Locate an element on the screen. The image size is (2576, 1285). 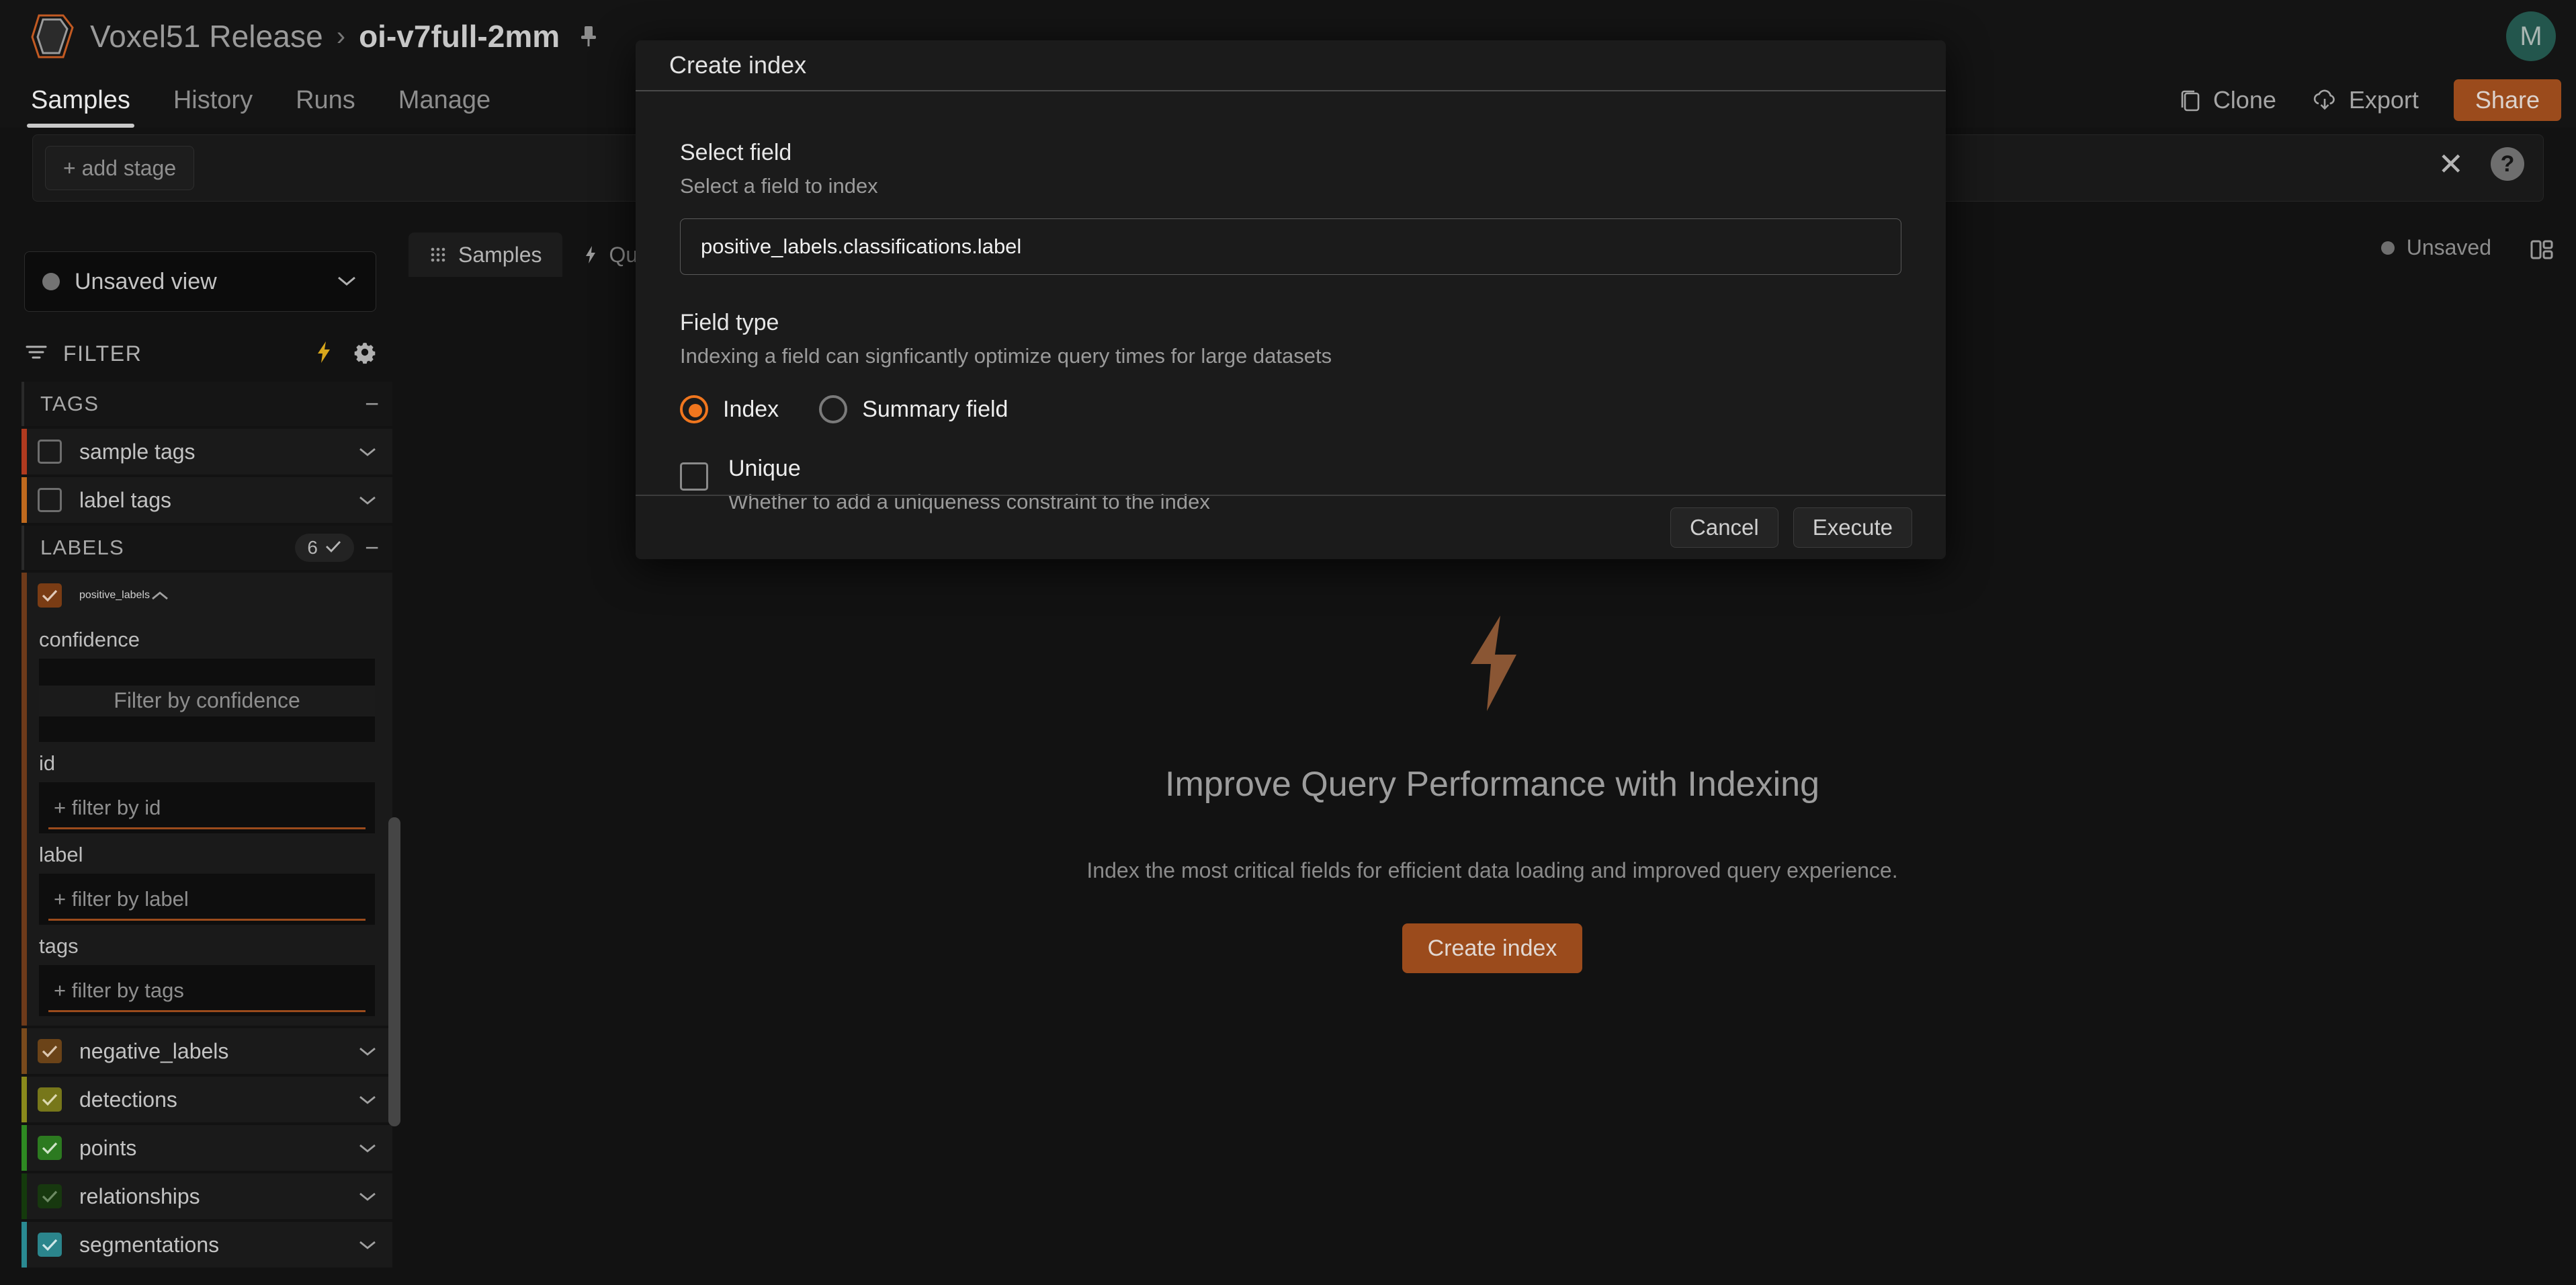
avatar-initial: M is located at coordinates (2531, 36).